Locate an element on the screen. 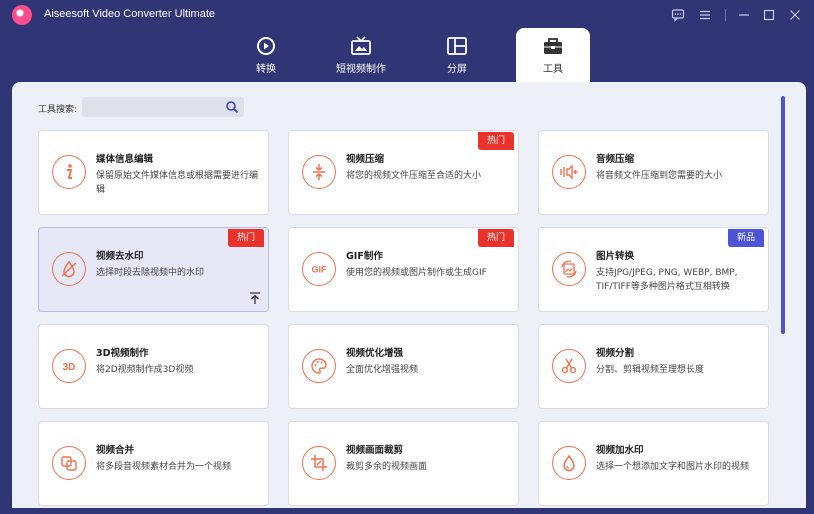 The height and width of the screenshot is (514, 814). card-video-compress: 热门 视频压缩 将您的视频文件压缩至合适的大小 is located at coordinates (403, 172).